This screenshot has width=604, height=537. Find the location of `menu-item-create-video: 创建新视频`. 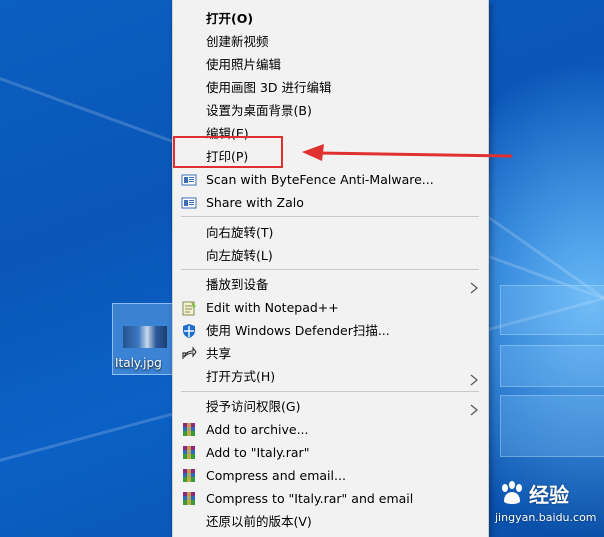

menu-item-create-video: 创建新视频 is located at coordinates (330, 41).